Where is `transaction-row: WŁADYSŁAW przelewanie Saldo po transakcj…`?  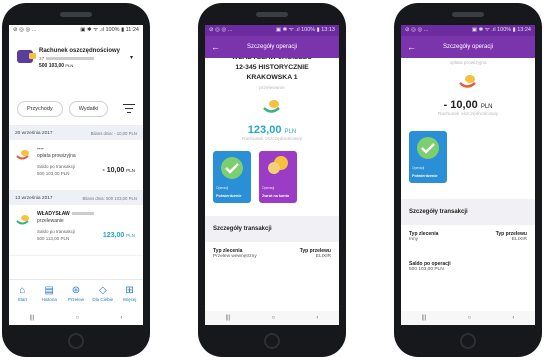 transaction-row: WŁADYSŁAW przelewanie Saldo po transakcj… is located at coordinates (76, 230).